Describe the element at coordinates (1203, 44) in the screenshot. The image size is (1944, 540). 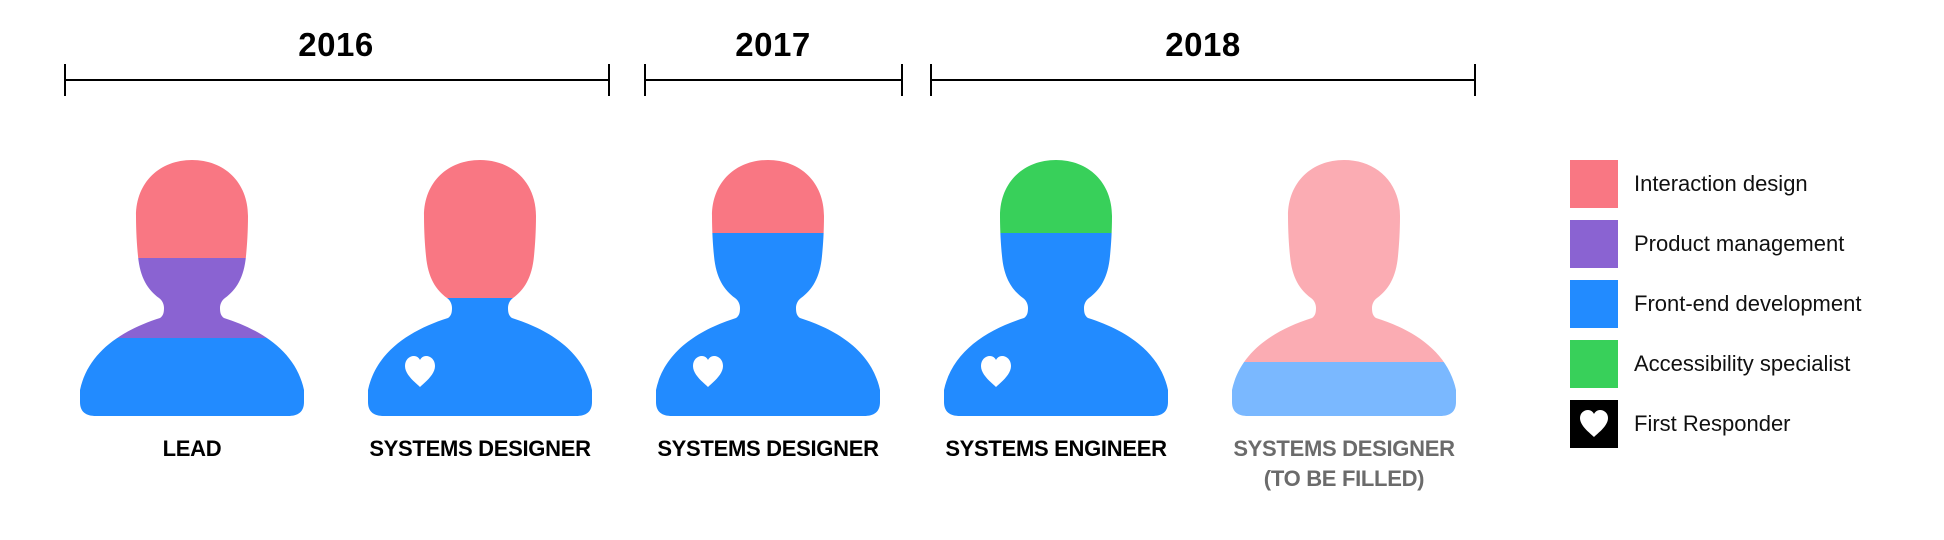
I see `year-label-2018: 2018` at that location.